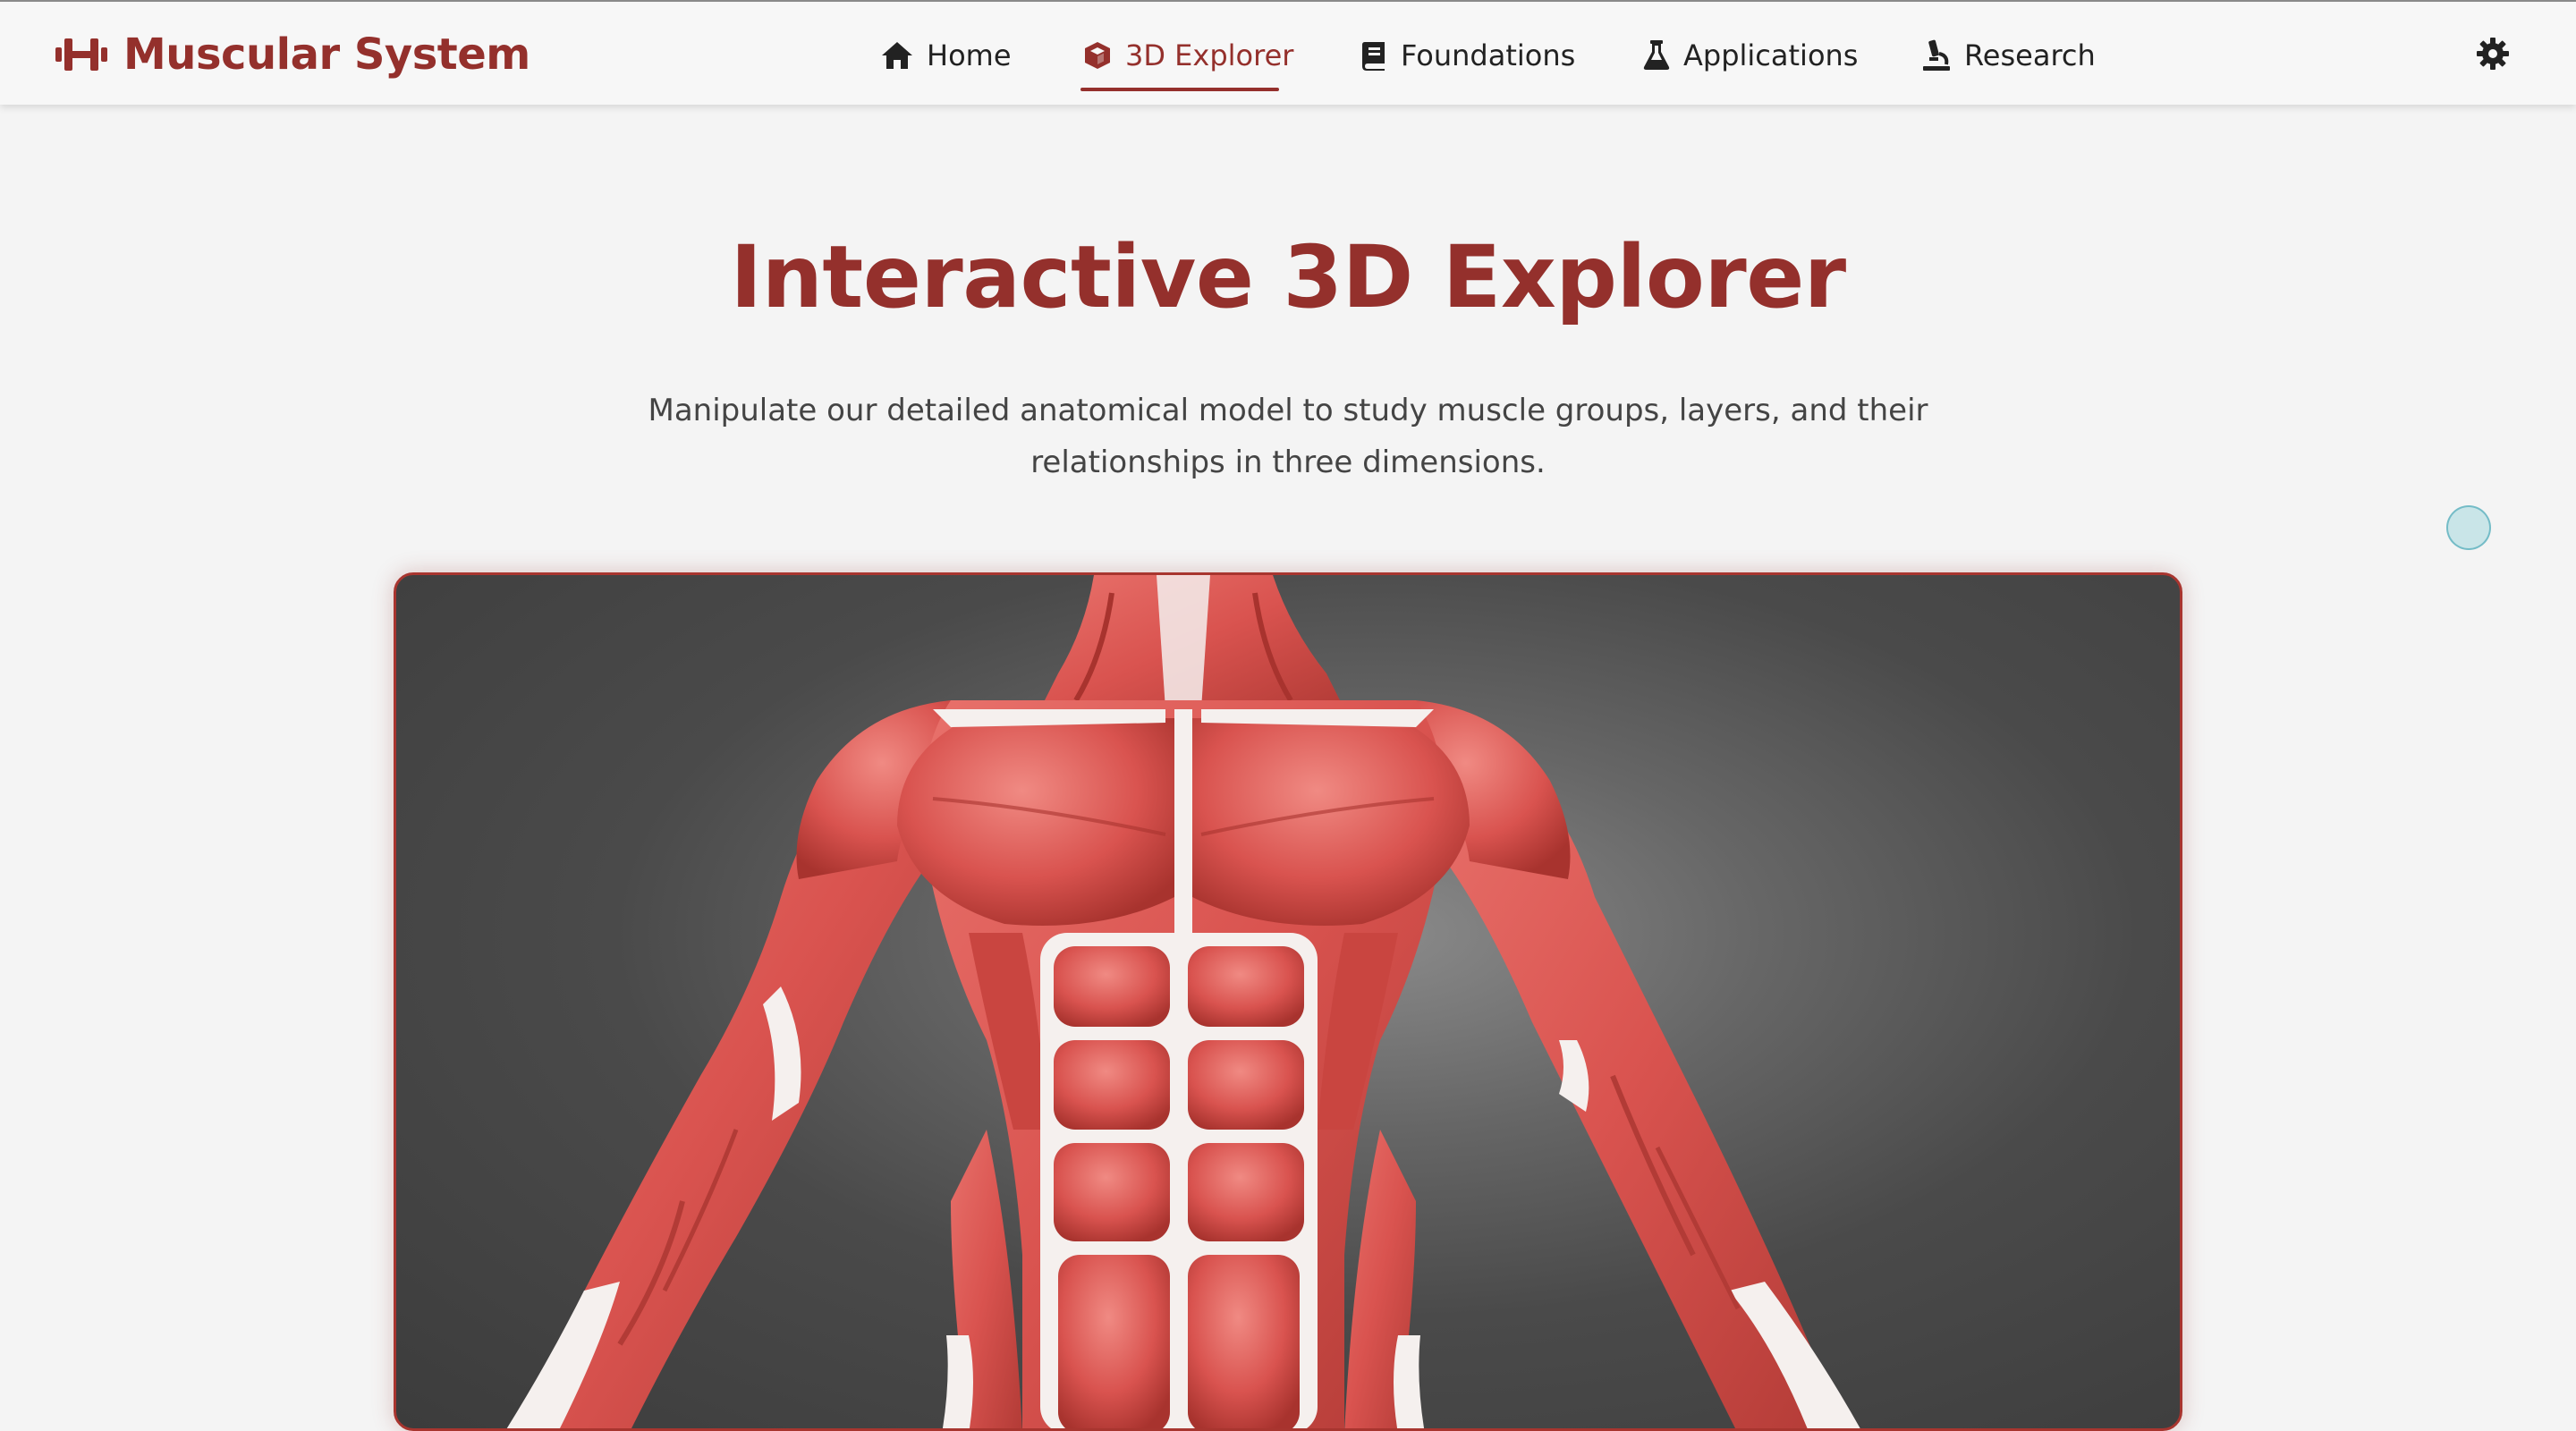 The height and width of the screenshot is (1431, 2576). I want to click on brand-title: Muscular System, so click(326, 55).